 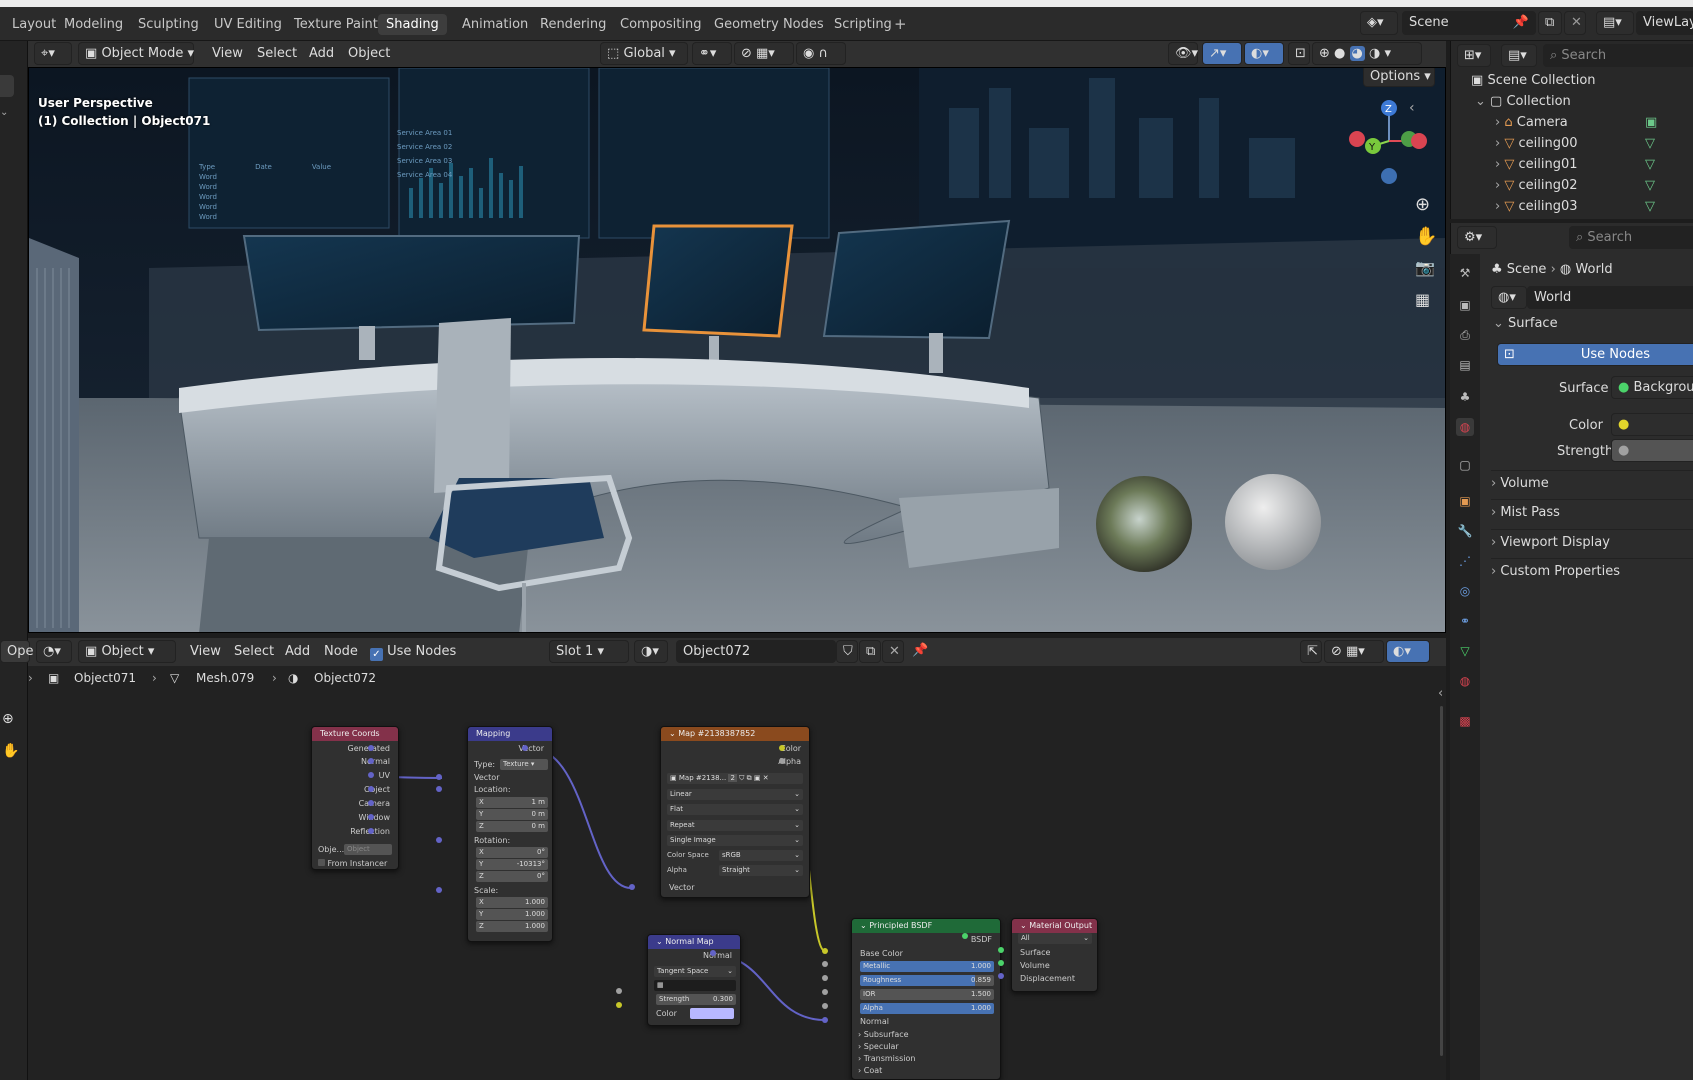 What do you see at coordinates (1575, 185) in the screenshot?
I see `outliner-item-ceiling02: › ▽ ceiling02 ▽` at bounding box center [1575, 185].